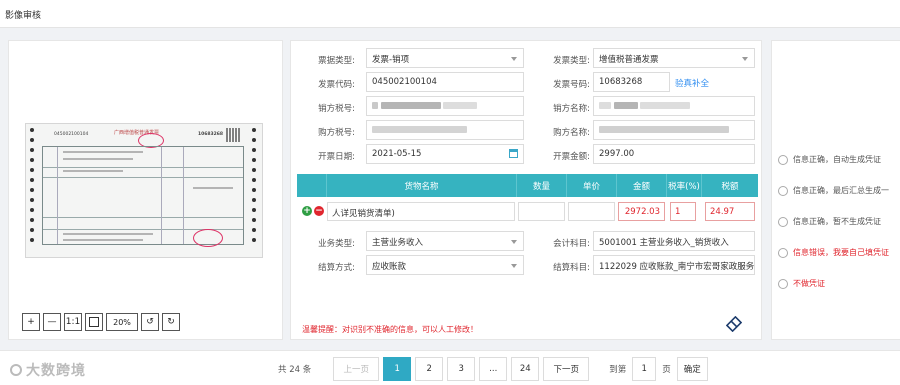  What do you see at coordinates (571, 85) in the screenshot?
I see `invoice-number-label: 发票号码:` at bounding box center [571, 85].